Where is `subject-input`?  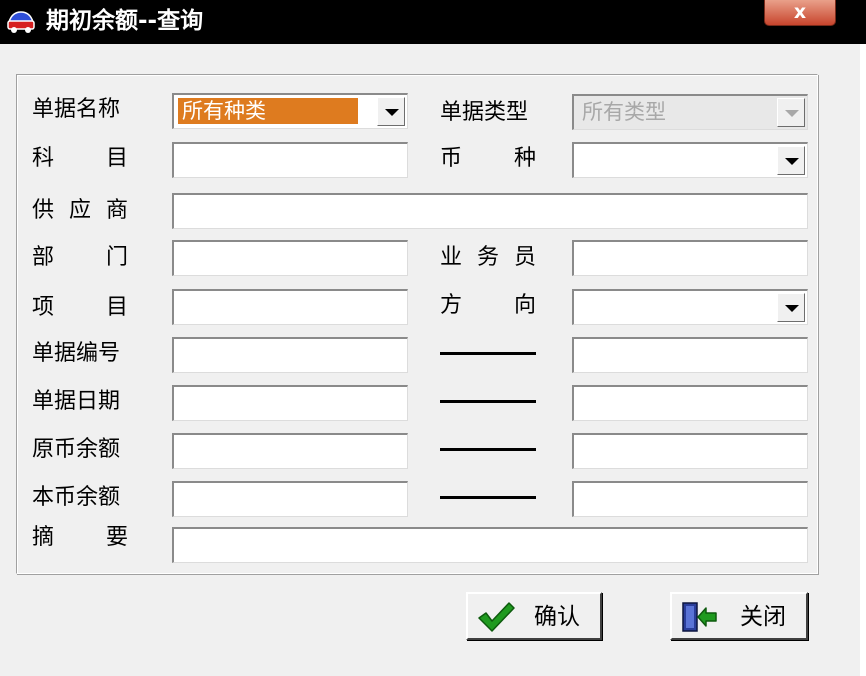
subject-input is located at coordinates (290, 160).